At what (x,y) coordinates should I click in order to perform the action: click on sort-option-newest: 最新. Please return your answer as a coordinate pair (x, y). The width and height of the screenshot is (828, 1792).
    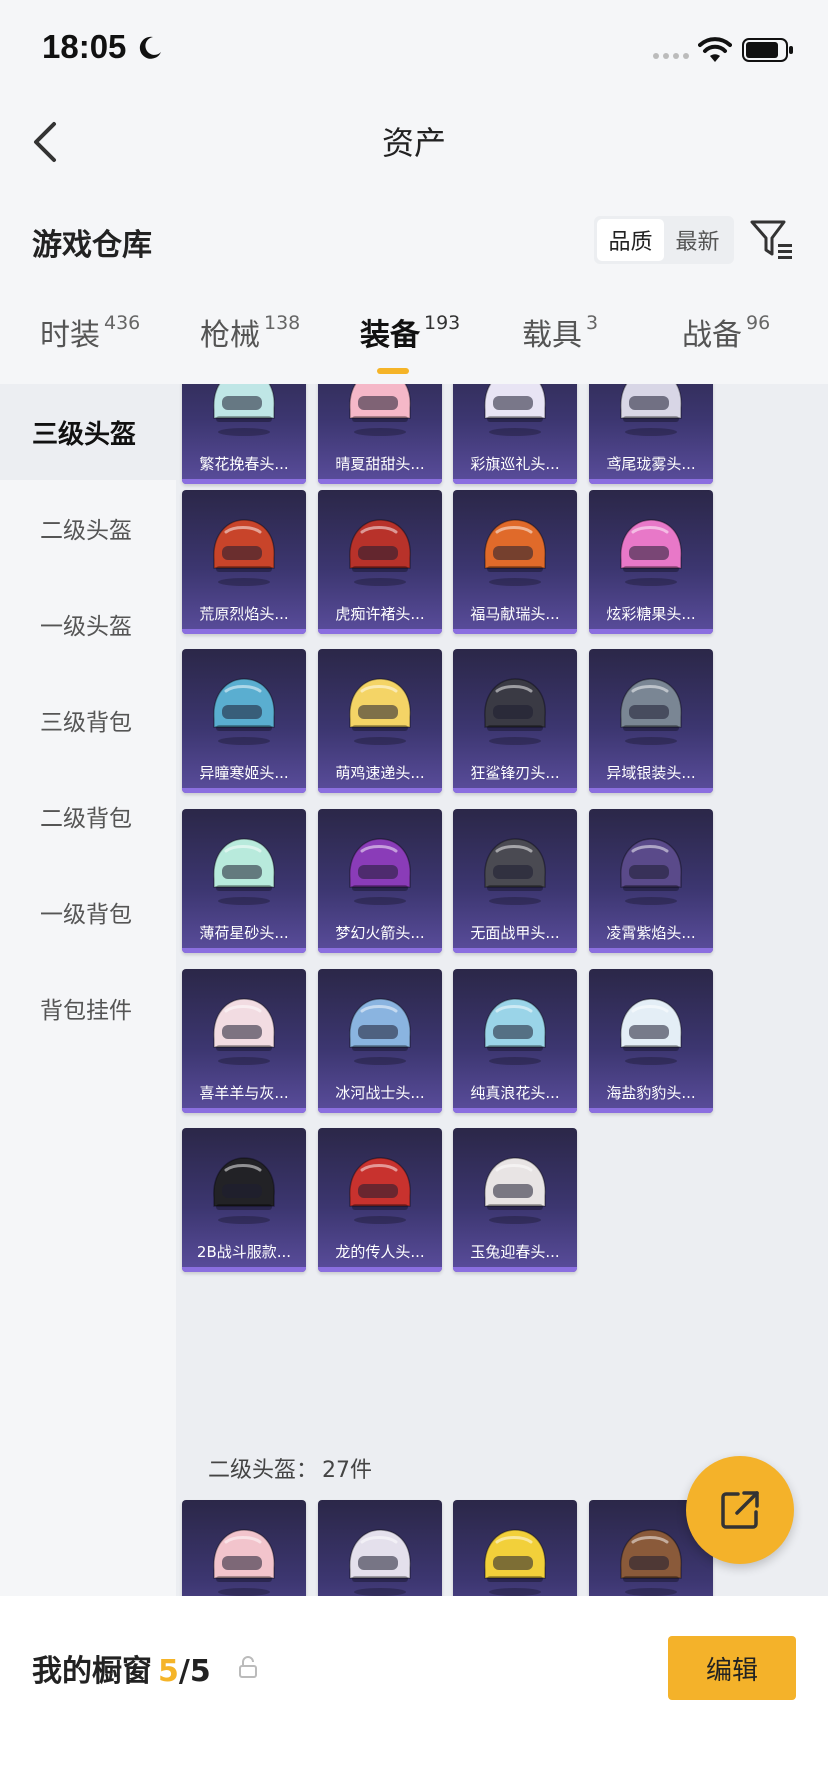
    Looking at the image, I should click on (697, 240).